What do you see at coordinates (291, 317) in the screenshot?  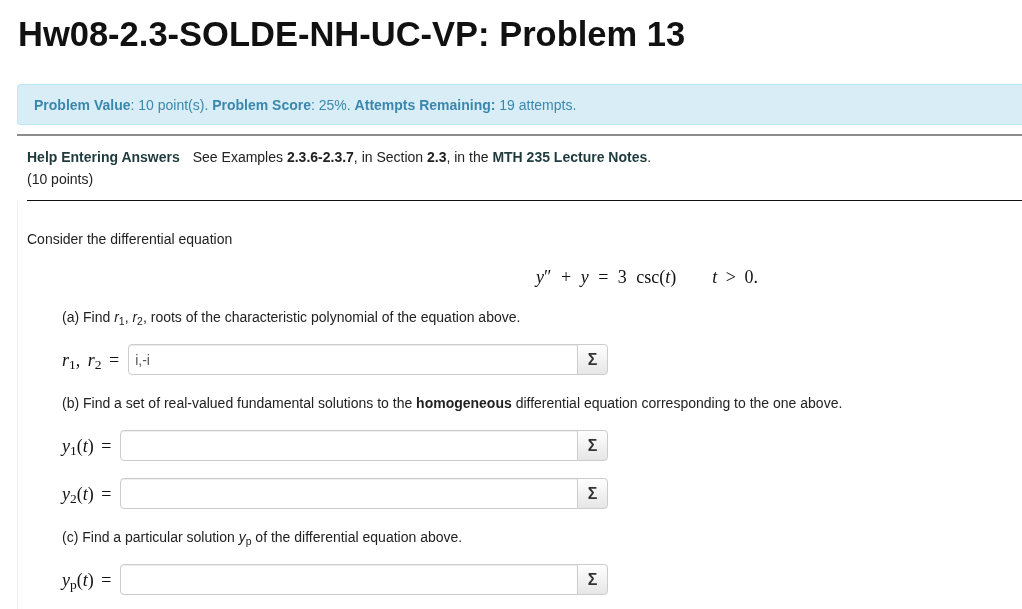 I see `part-prompt: (a) Find r$_{1}$, r$_{2}$, roots of the characteristic polynomial of the equation above.` at bounding box center [291, 317].